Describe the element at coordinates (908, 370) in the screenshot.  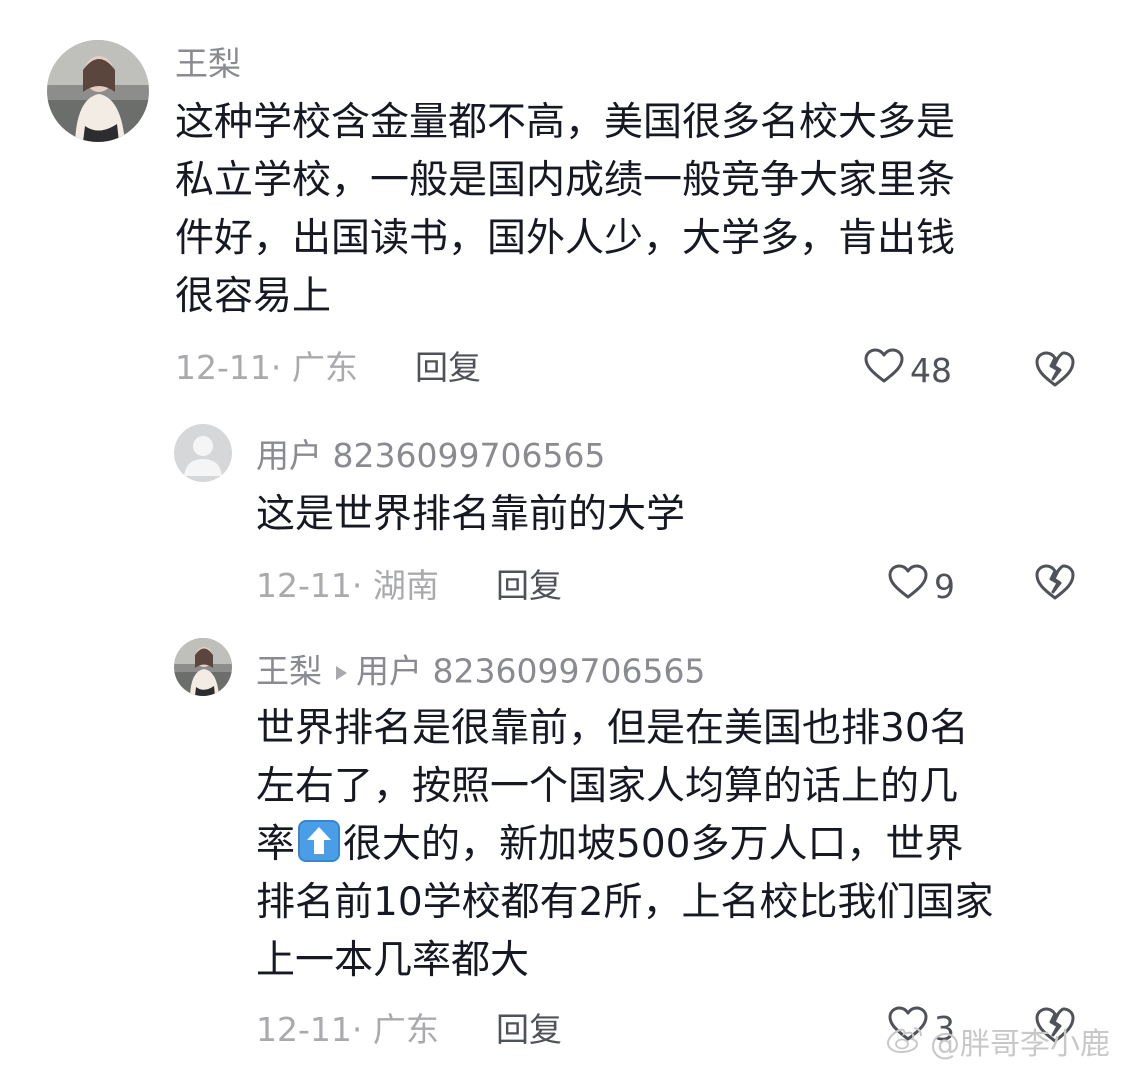
I see `like-button: 48` at that location.